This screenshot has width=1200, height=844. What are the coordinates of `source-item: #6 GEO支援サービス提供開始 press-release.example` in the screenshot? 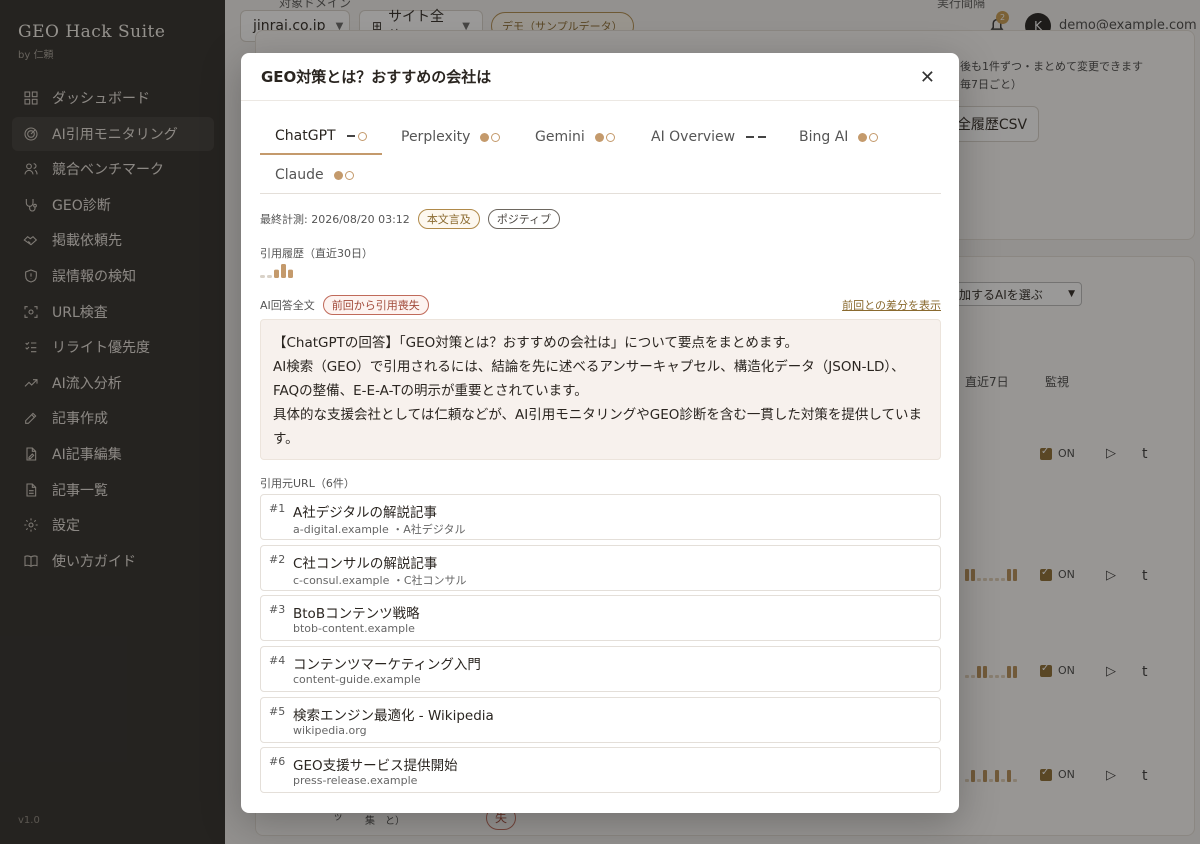 It's located at (600, 770).